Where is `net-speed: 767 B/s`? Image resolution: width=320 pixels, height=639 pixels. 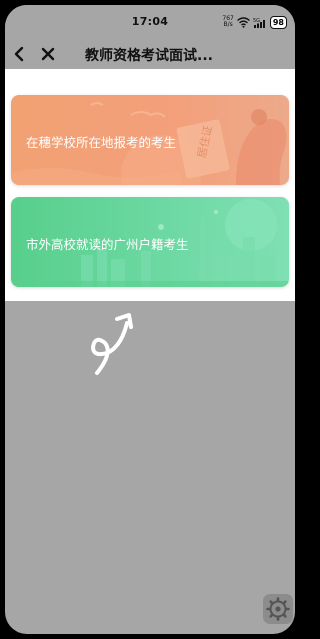 net-speed: 767 B/s is located at coordinates (227, 22).